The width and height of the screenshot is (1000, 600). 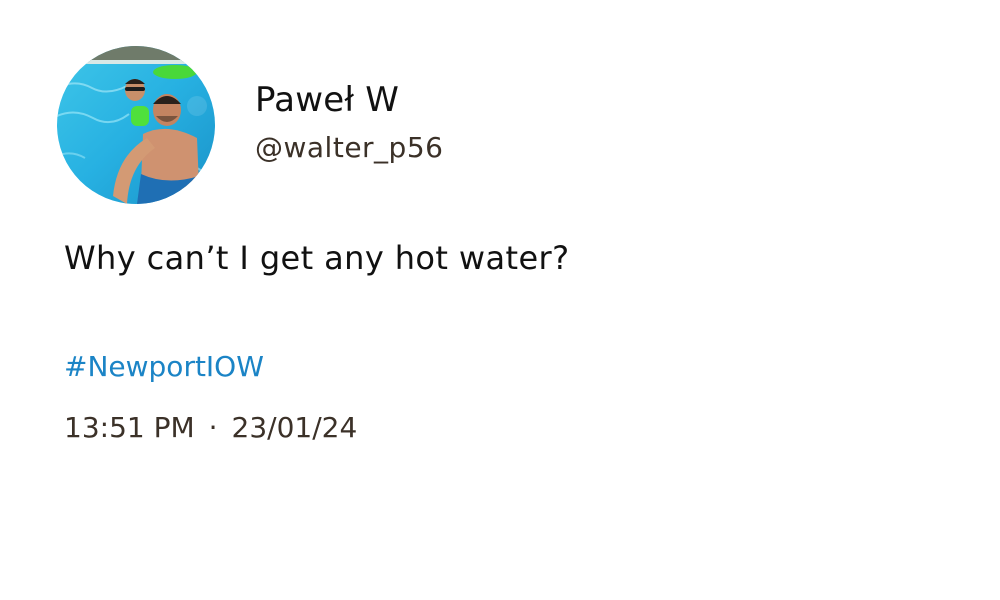 What do you see at coordinates (129, 427) in the screenshot?
I see `post-time: 13:51 PM` at bounding box center [129, 427].